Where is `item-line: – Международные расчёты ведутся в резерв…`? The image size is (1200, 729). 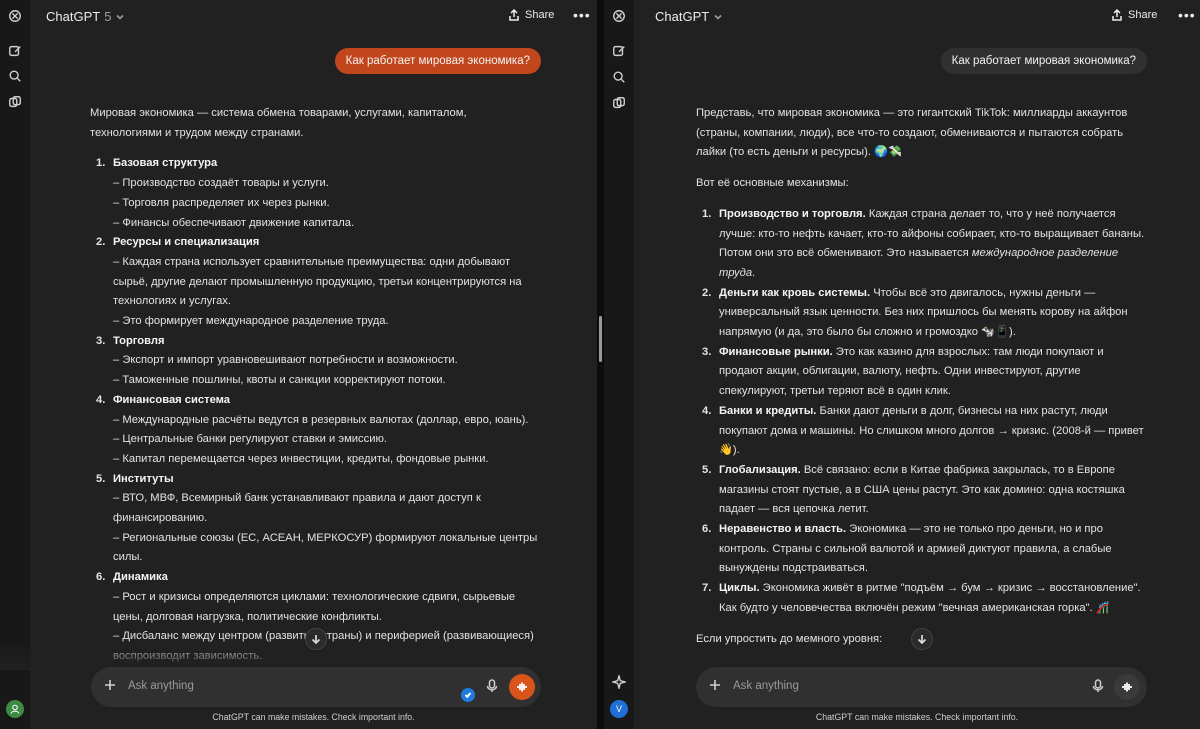
item-line: – Международные расчёты ведутся в резерв… is located at coordinates (321, 419).